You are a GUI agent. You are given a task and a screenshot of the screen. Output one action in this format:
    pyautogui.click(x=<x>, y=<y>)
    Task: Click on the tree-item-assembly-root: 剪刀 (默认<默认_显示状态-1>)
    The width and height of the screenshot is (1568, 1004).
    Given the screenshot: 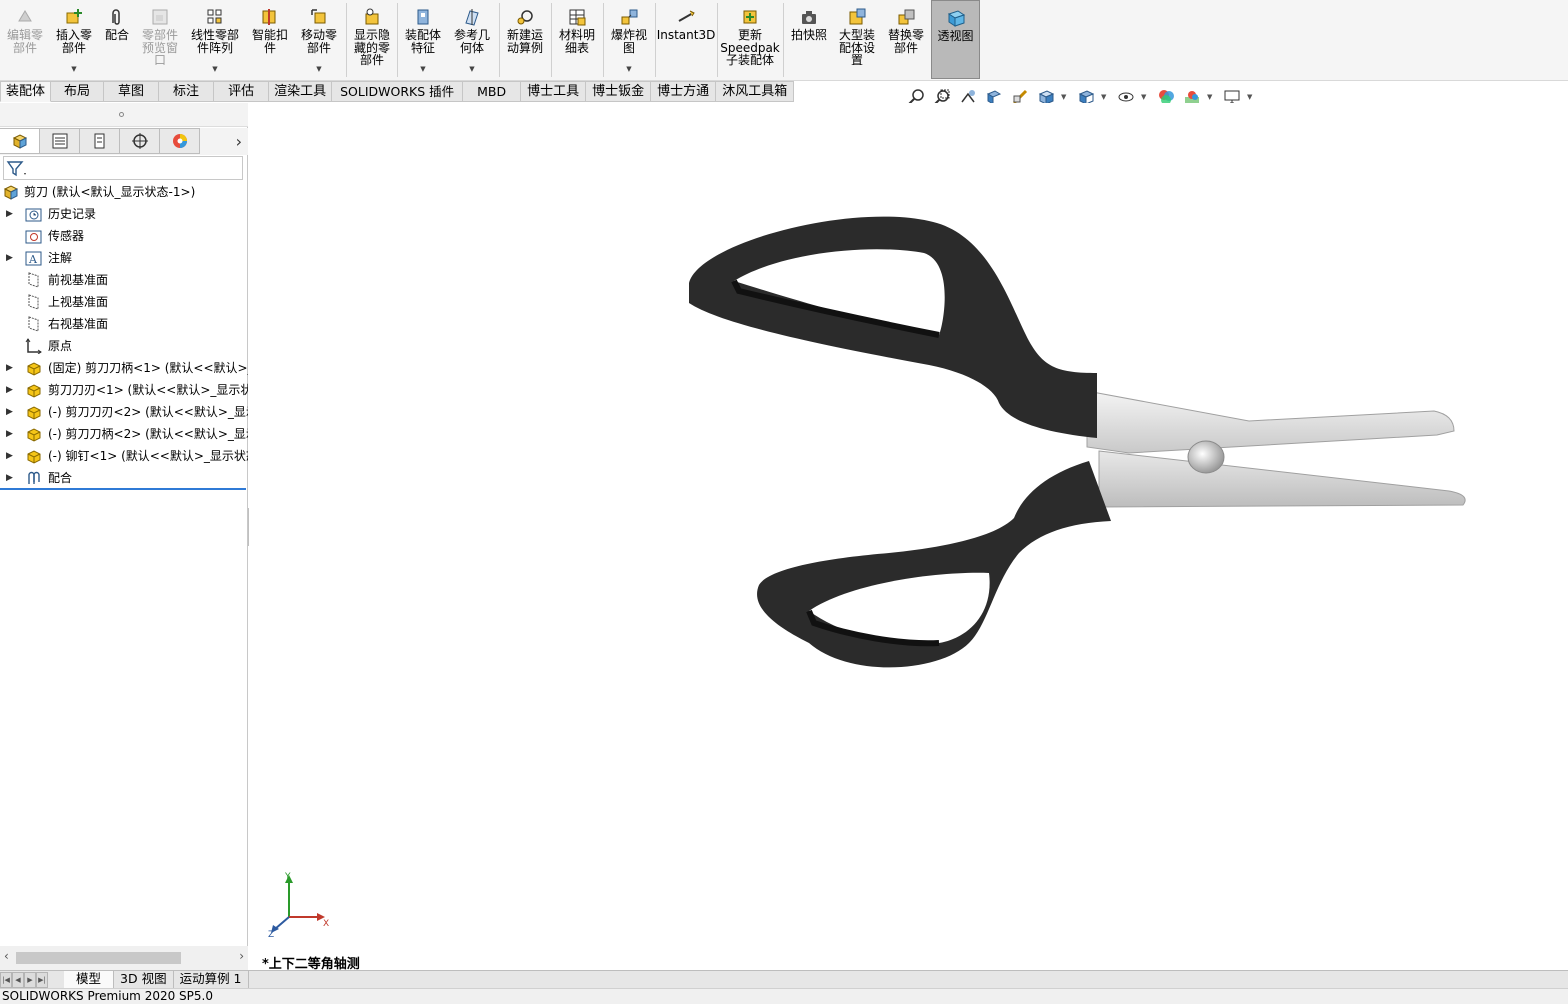 What is the action you would take?
    pyautogui.click(x=124, y=192)
    